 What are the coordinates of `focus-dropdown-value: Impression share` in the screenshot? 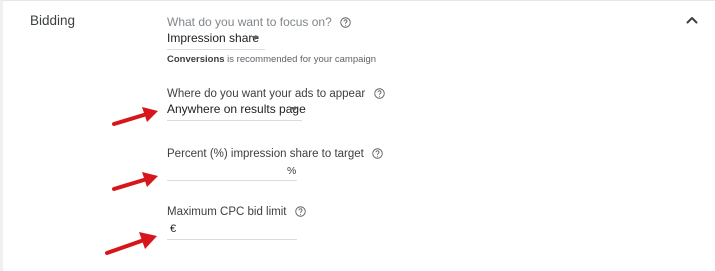 It's located at (213, 38).